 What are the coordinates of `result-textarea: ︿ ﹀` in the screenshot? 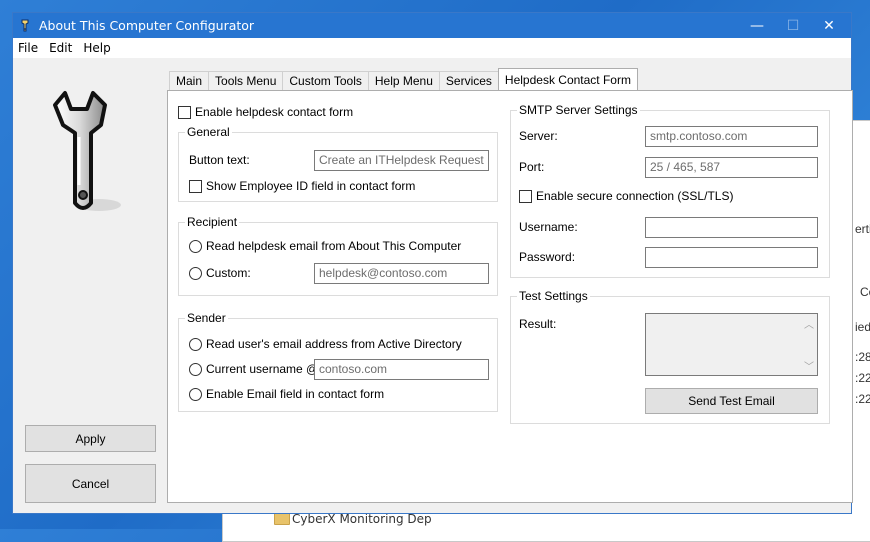 It's located at (731, 344).